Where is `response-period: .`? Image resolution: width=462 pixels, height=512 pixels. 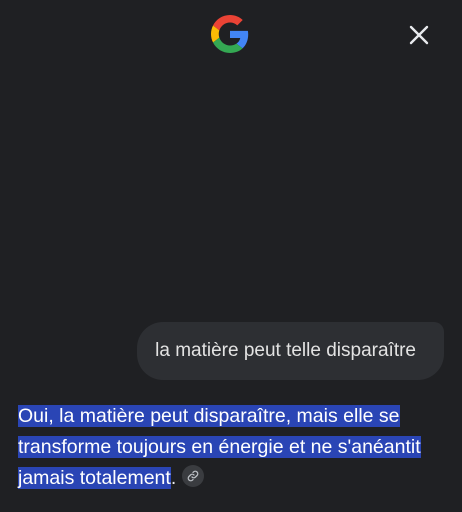
response-period: . is located at coordinates (173, 478).